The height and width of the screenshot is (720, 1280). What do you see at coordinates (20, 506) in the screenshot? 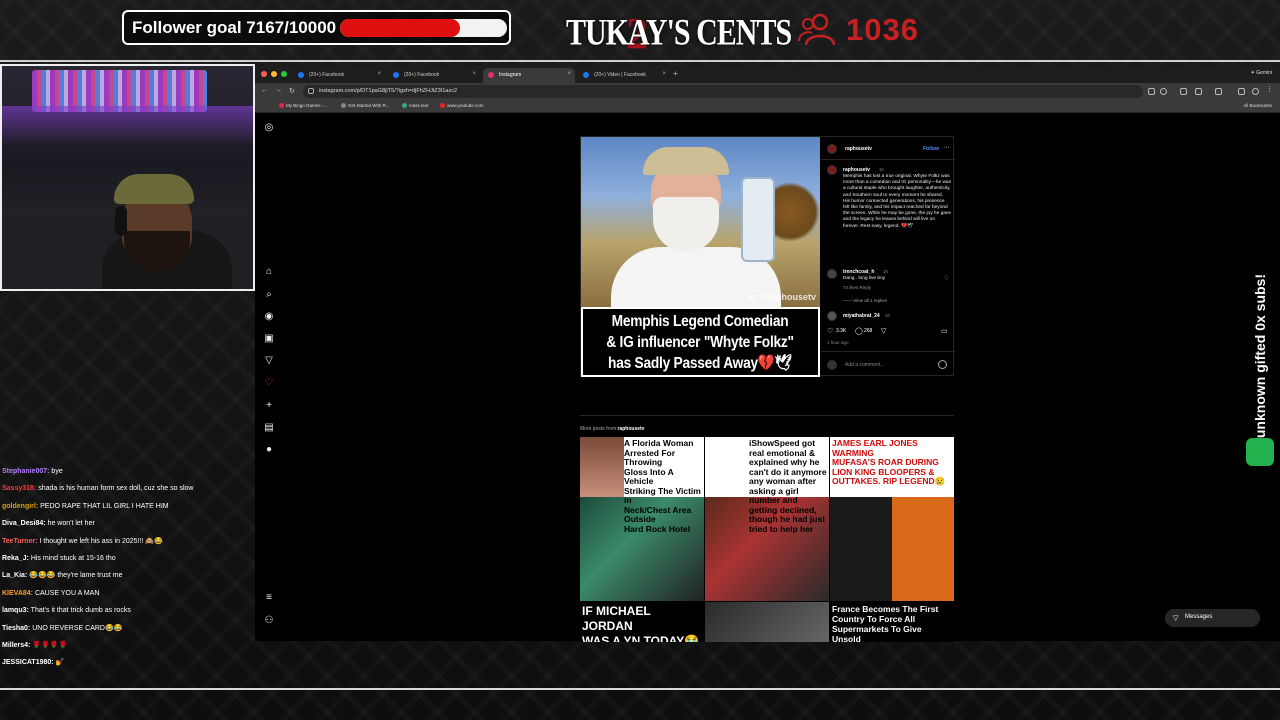
I see `chat-username: goldengirl:` at bounding box center [20, 506].